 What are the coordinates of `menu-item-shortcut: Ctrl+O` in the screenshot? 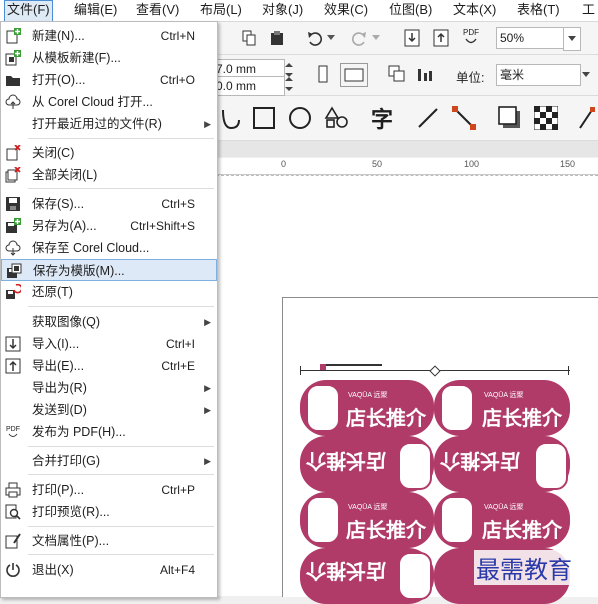 It's located at (177, 80).